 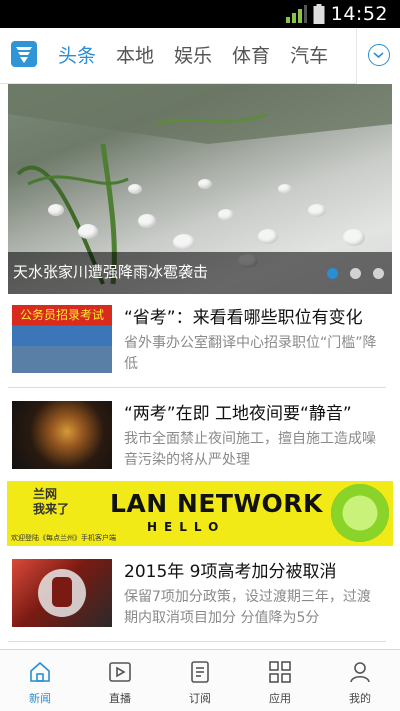 I want to click on news-summary: 保留7项加分政策，设过渡期三年，过渡期内取消项目加分 分值降为5分, so click(x=247, y=607).